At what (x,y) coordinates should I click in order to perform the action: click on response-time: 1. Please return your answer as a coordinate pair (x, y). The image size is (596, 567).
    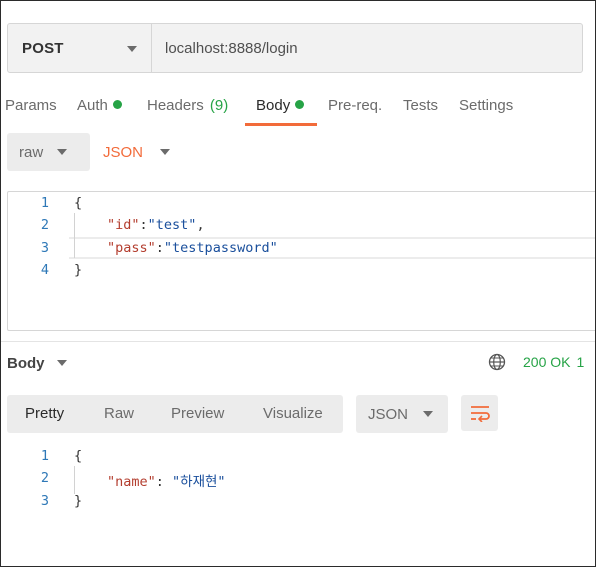
    Looking at the image, I should click on (580, 362).